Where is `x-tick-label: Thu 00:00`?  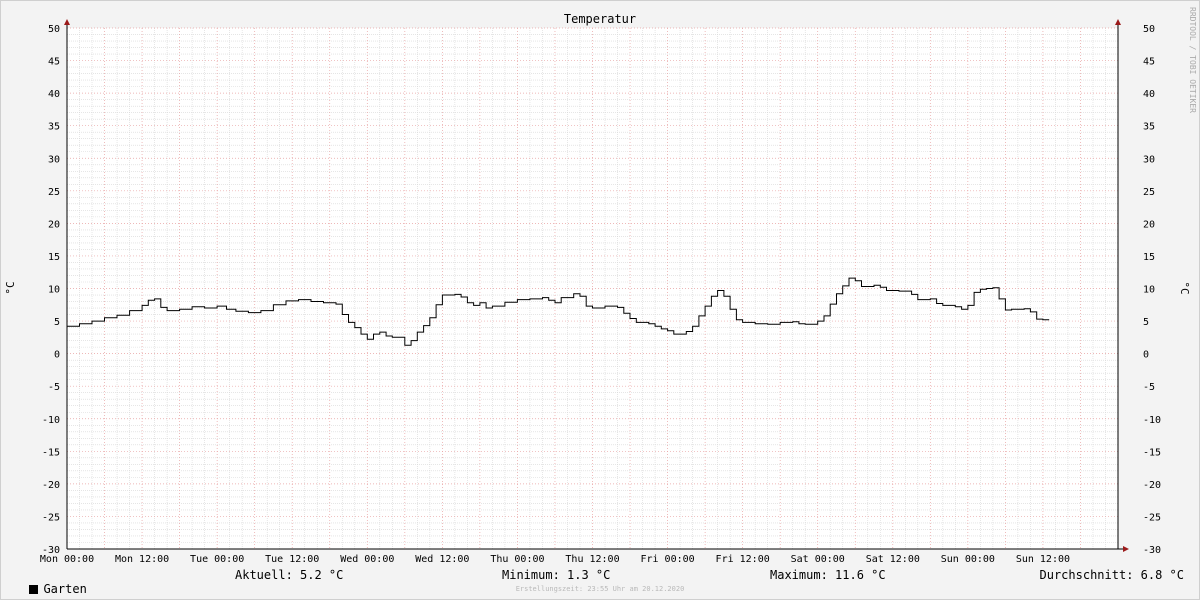 x-tick-label: Thu 00:00 is located at coordinates (517, 559).